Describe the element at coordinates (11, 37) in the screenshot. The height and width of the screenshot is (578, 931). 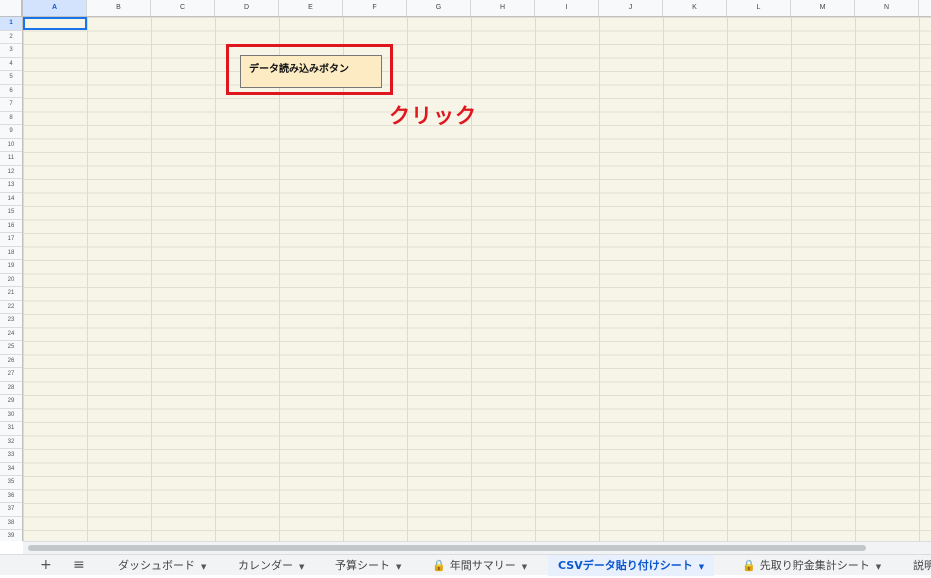
I see `row-header-2: 2` at that location.